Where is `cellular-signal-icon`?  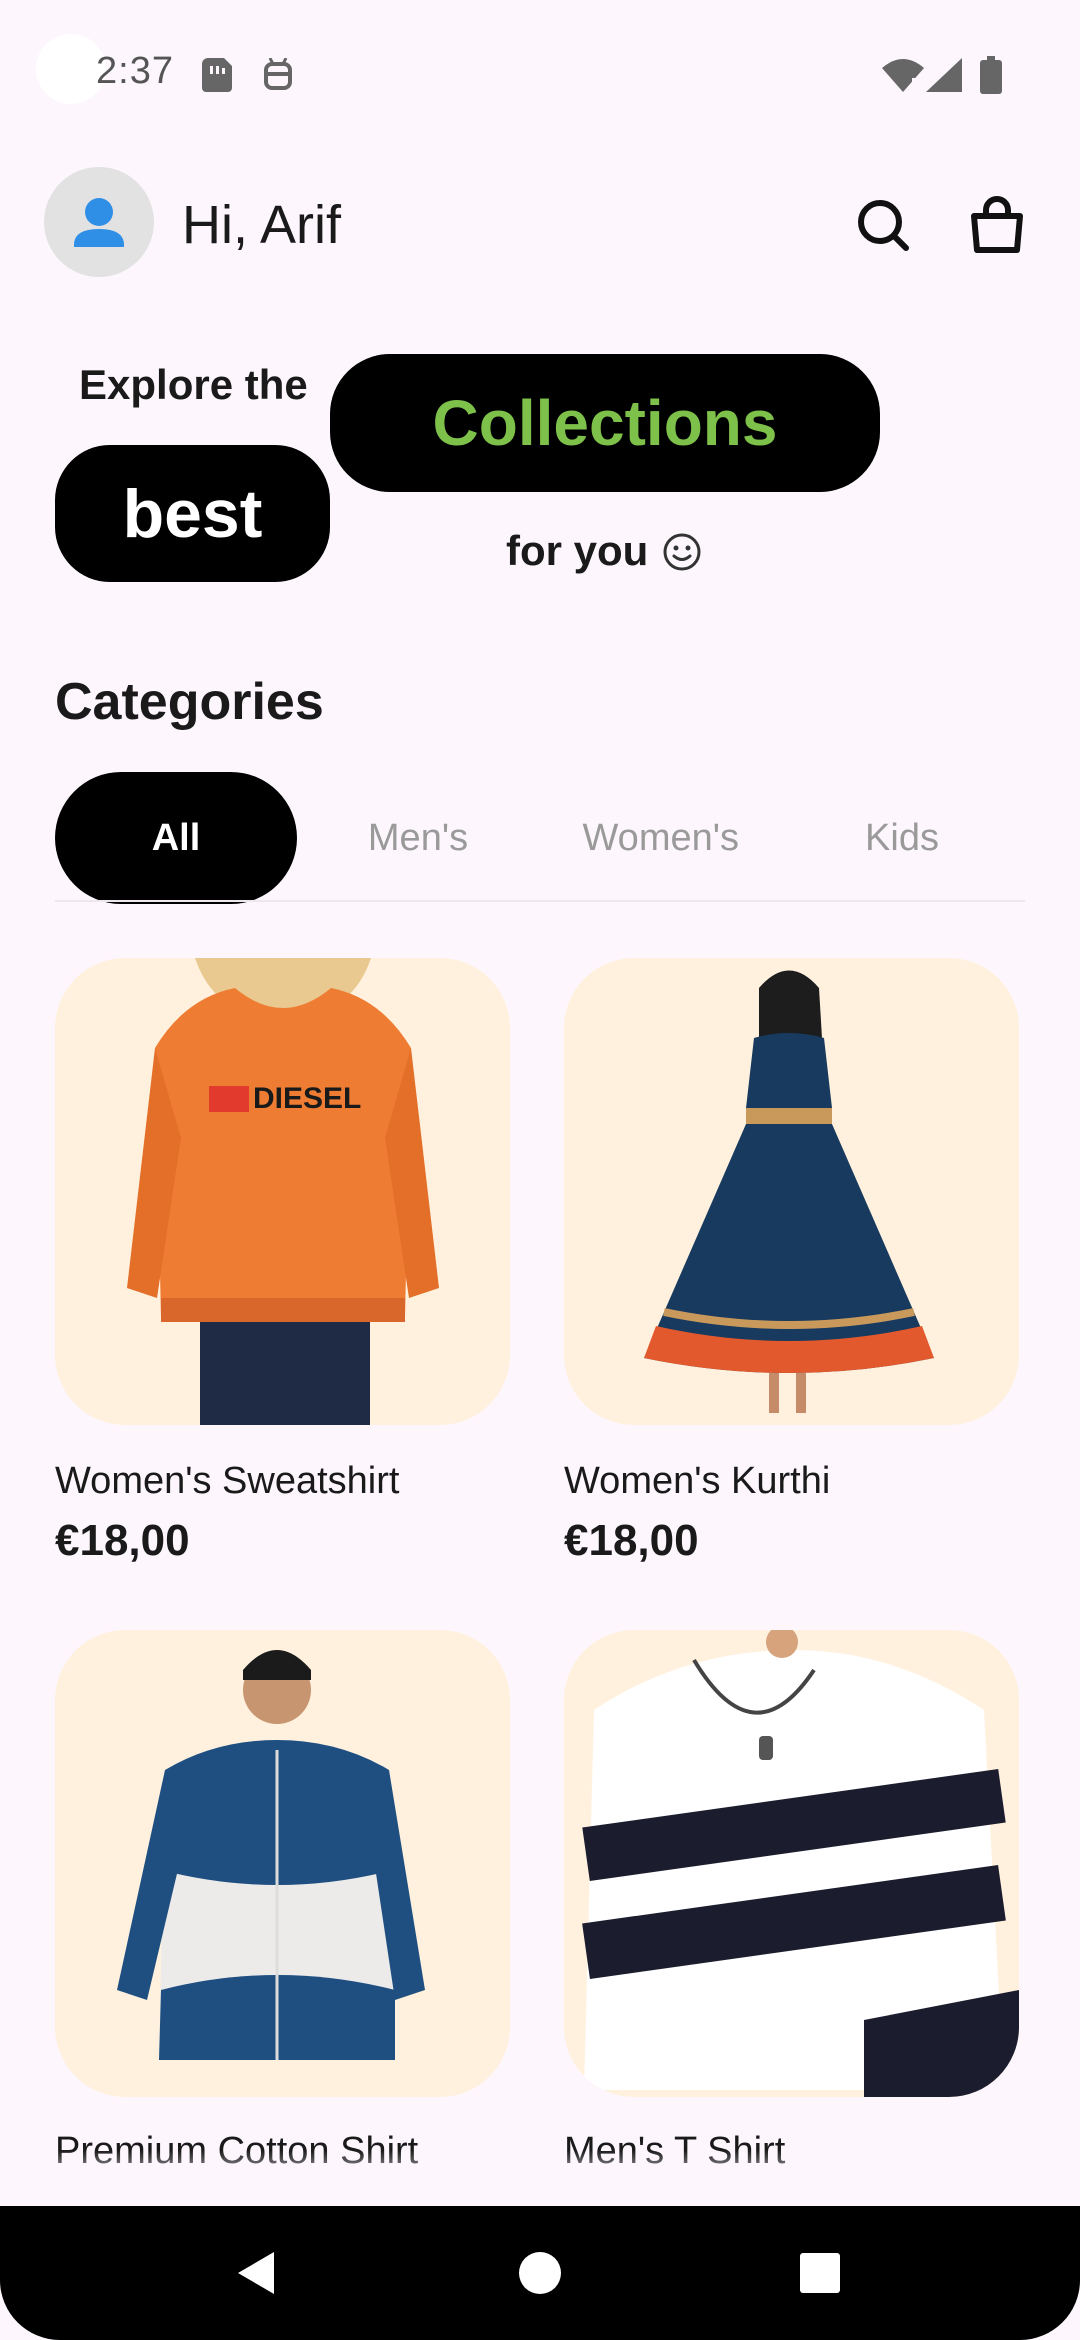 cellular-signal-icon is located at coordinates (944, 75).